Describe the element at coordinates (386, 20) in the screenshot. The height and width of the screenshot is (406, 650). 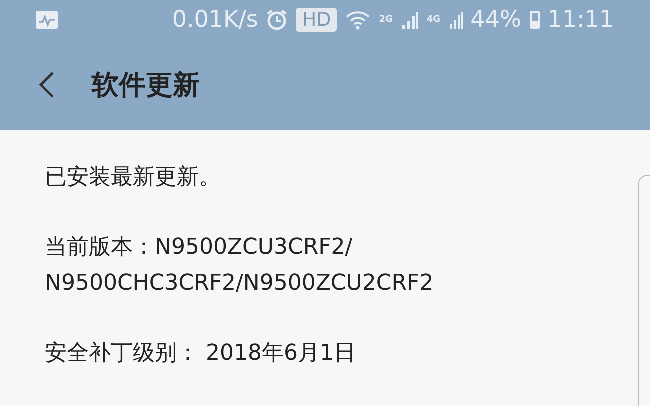
I see `network-type: 2G` at that location.